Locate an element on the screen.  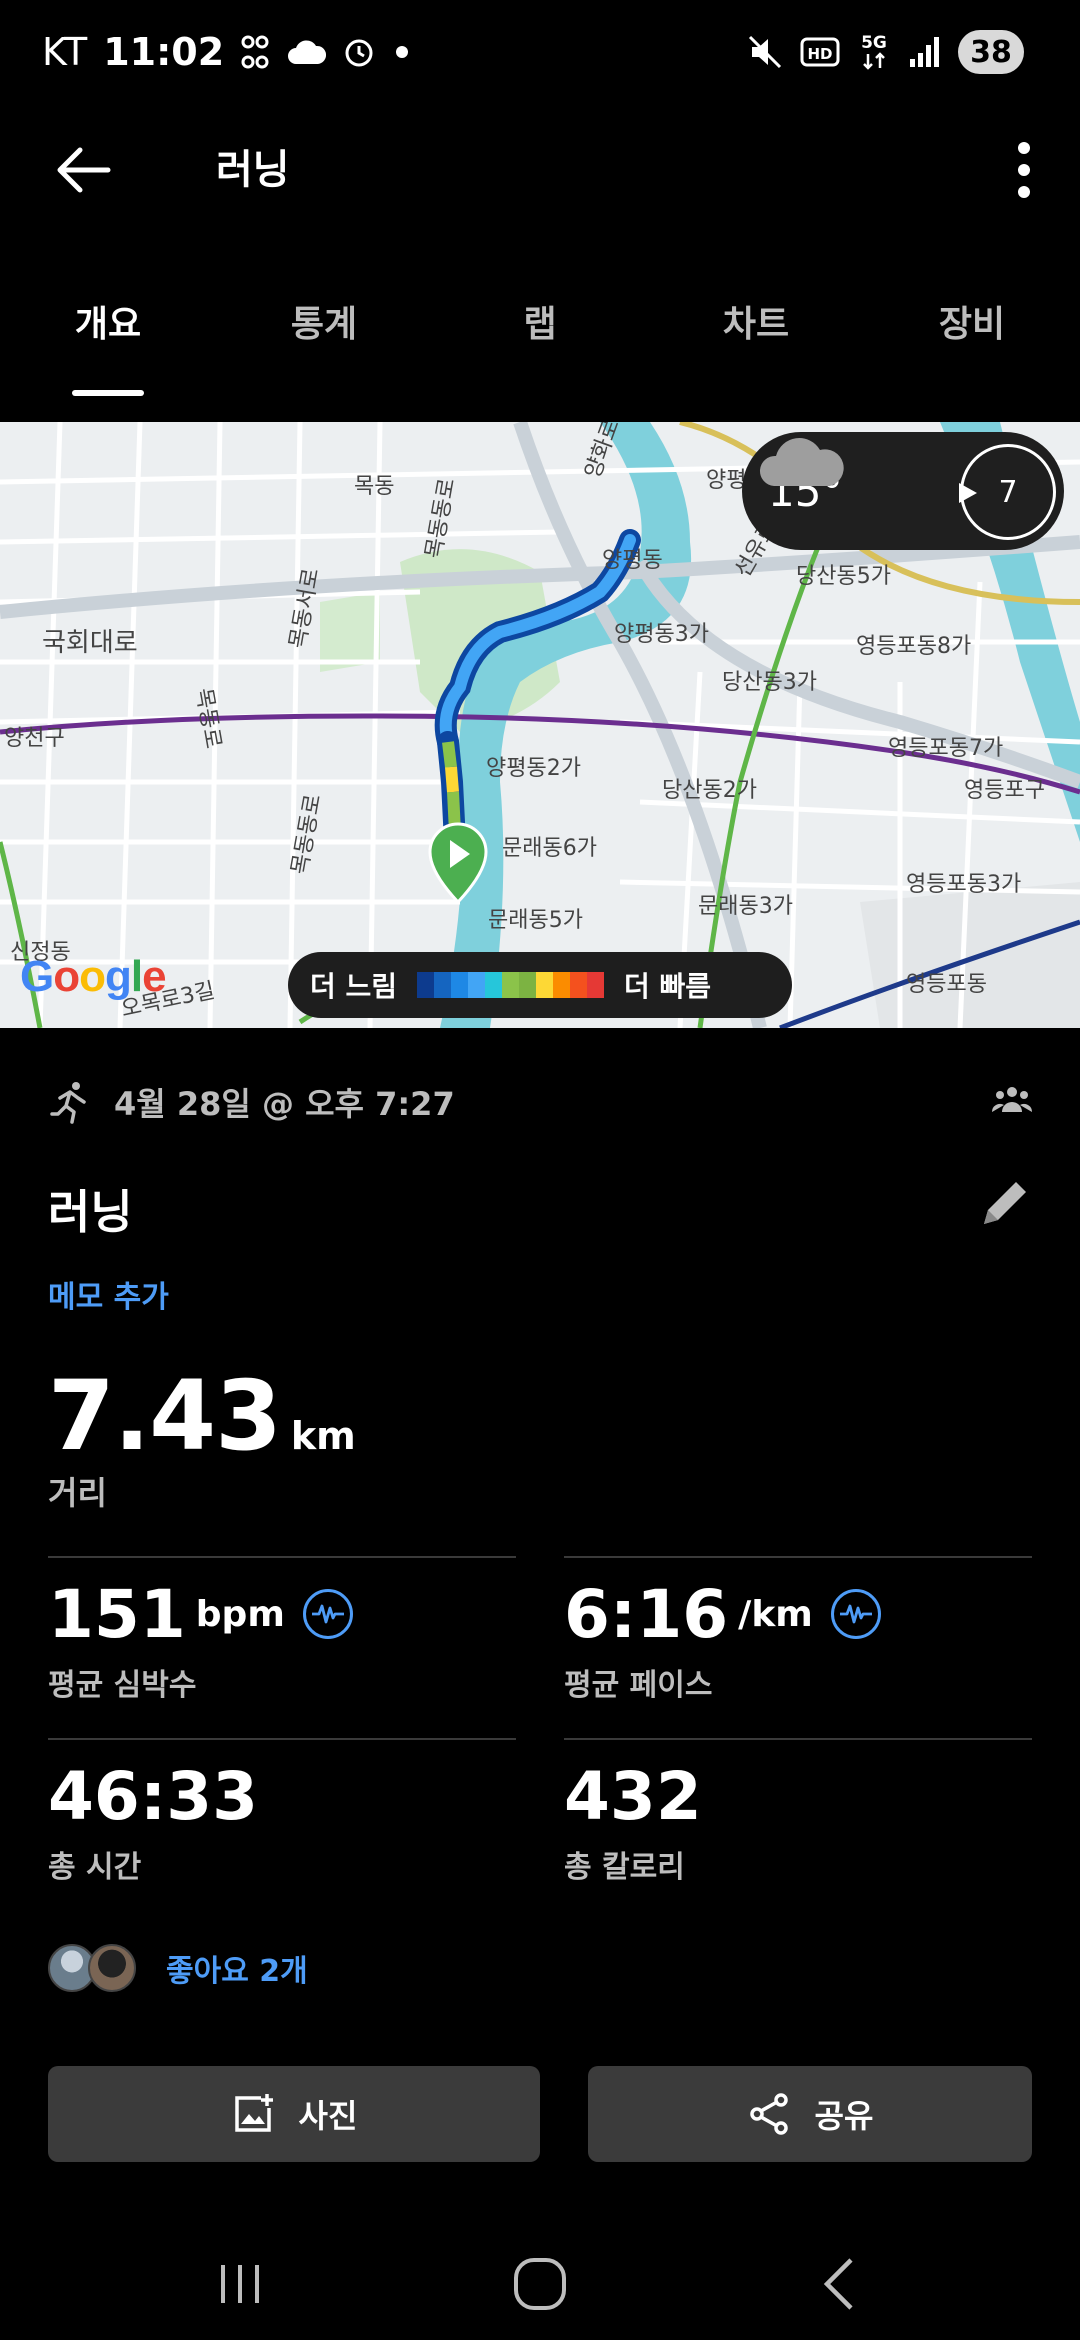
stat-calories: 432 총 칼로리 is located at coordinates (798, 1812).